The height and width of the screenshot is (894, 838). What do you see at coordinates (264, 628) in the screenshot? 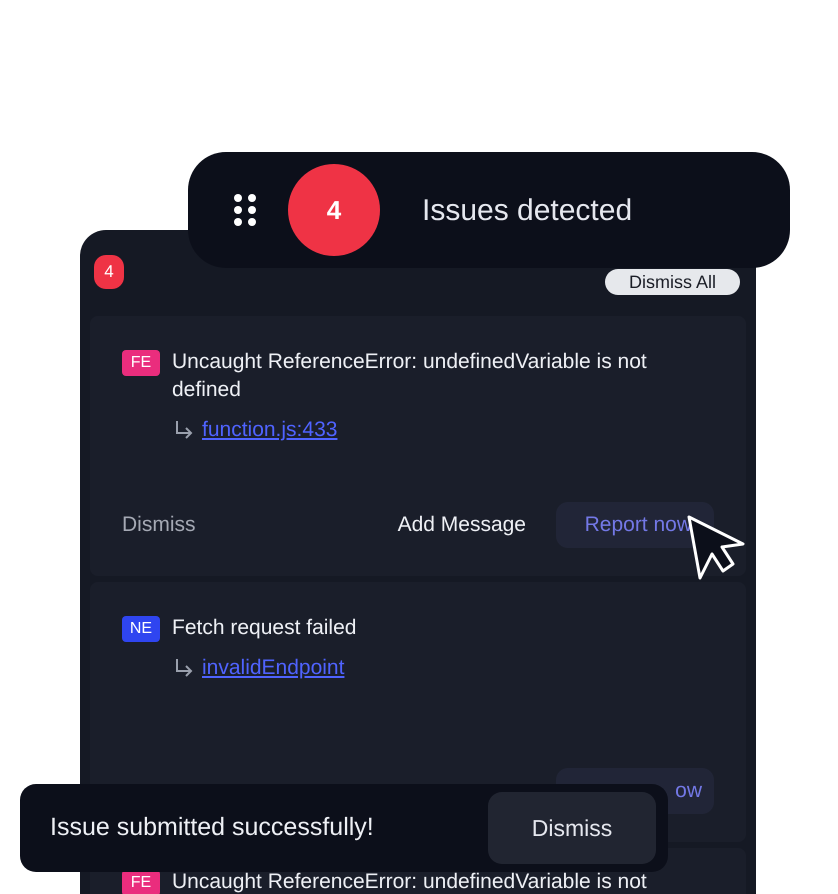
I see `error-message: Fetch request failed` at bounding box center [264, 628].